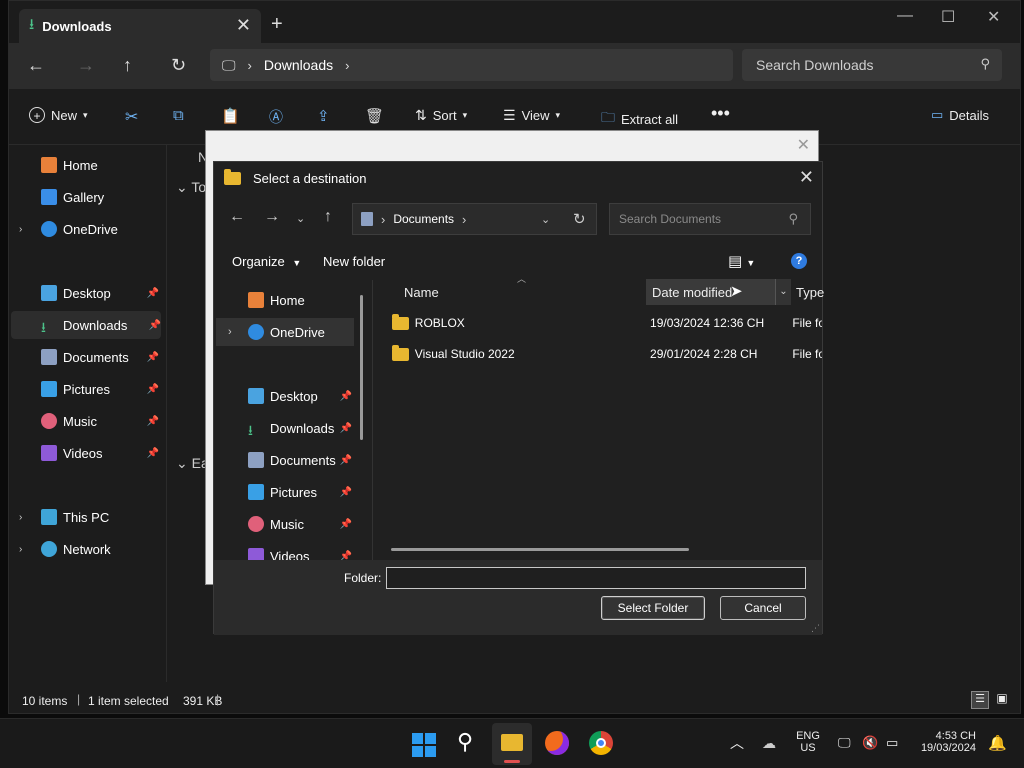 The image size is (1024, 768). What do you see at coordinates (84, 389) in the screenshot?
I see `sidebar-item-pictures: Pictures 📌` at bounding box center [84, 389].